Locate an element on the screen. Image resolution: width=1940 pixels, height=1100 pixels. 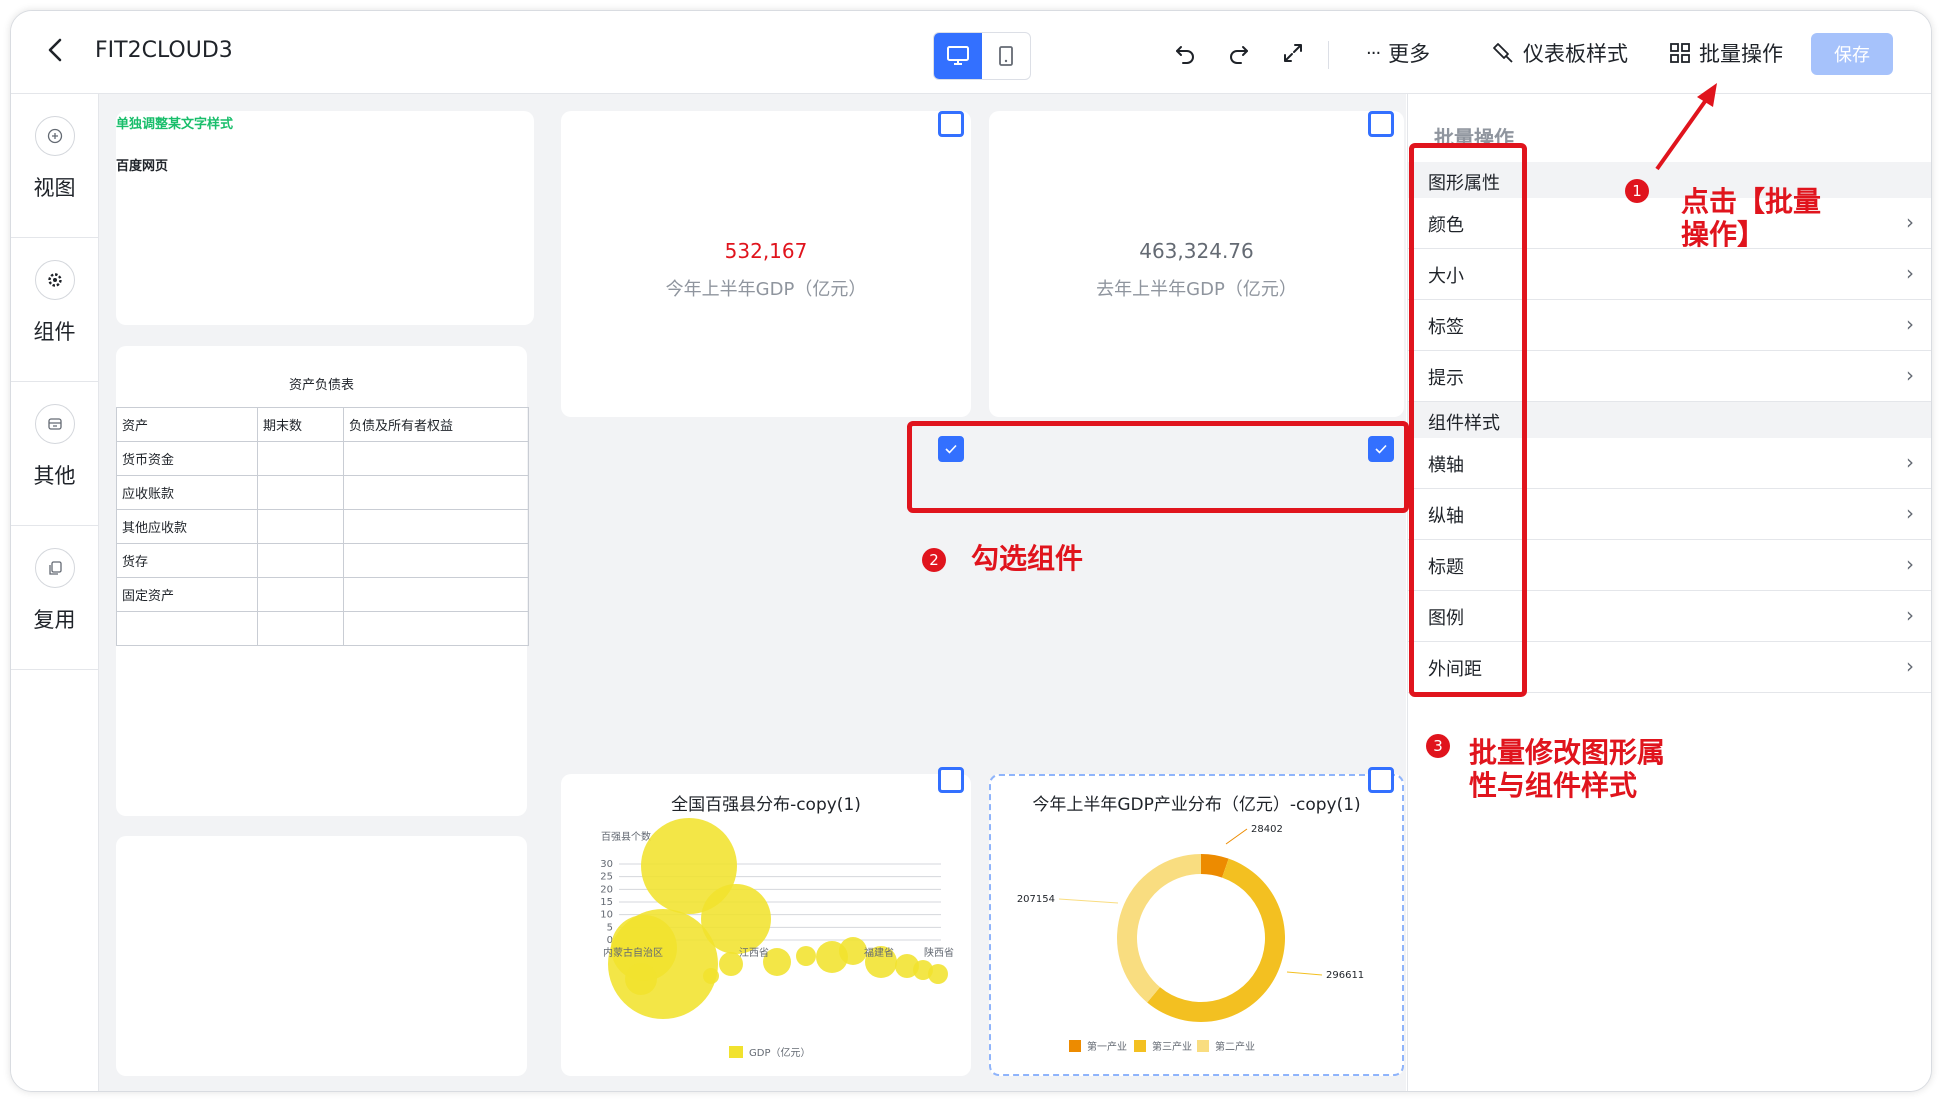
table-row: 应收账款 is located at coordinates (322, 492).